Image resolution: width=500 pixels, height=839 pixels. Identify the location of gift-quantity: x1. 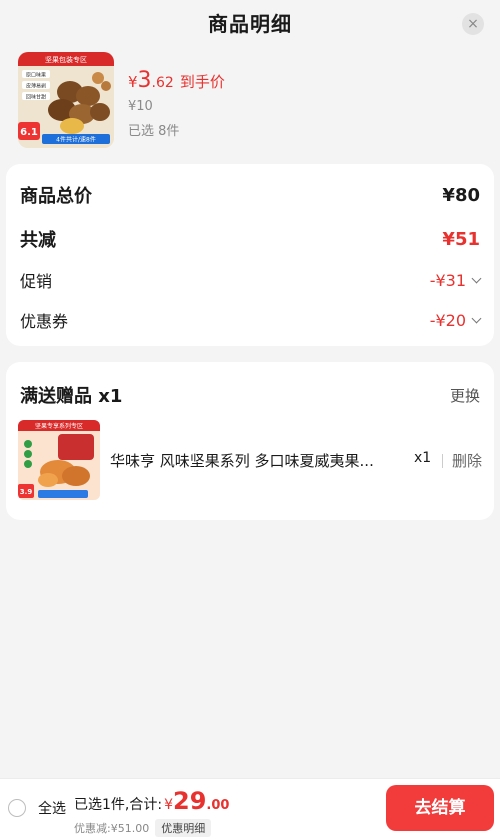
(423, 458).